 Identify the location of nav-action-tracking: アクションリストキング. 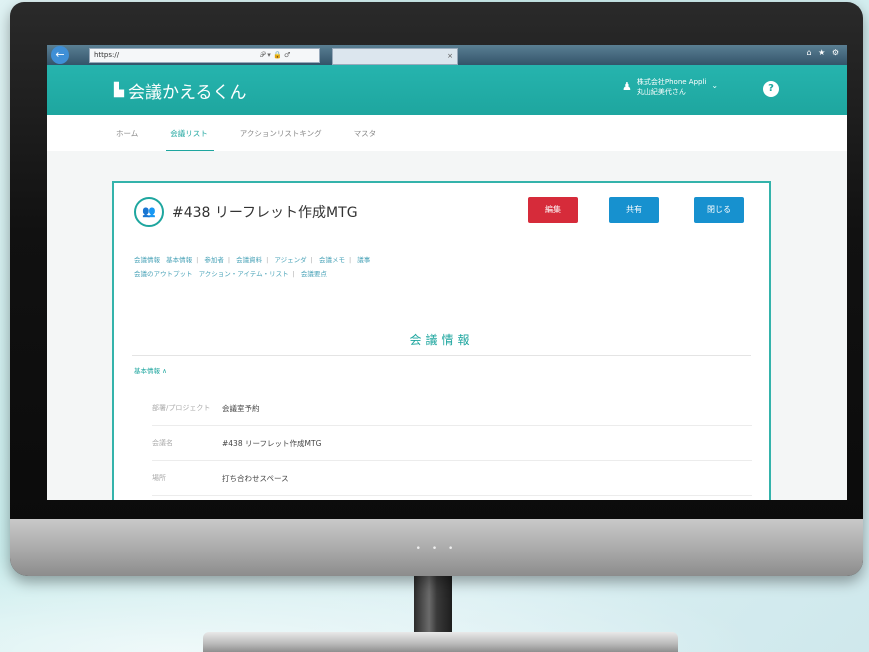
(281, 133).